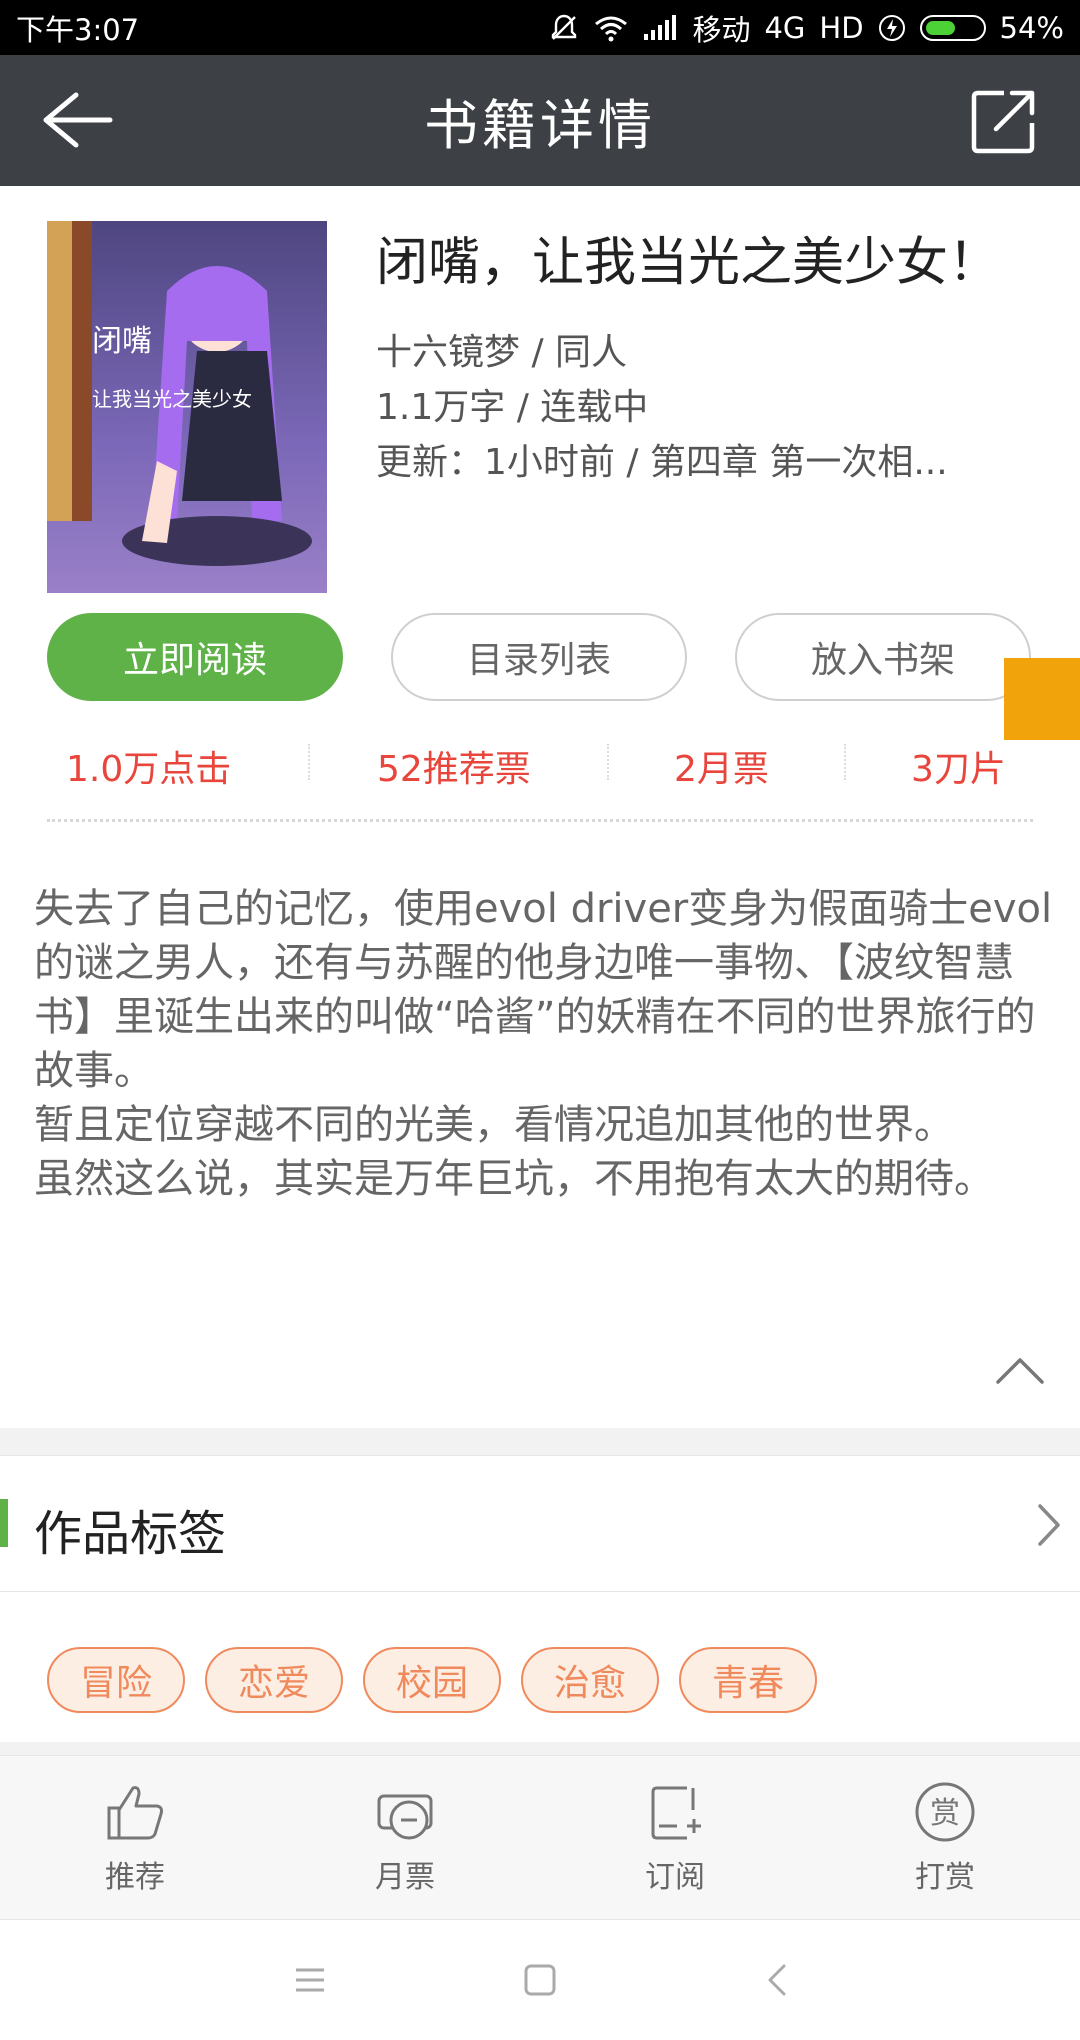 The width and height of the screenshot is (1080, 2040). What do you see at coordinates (405, 1817) in the screenshot?
I see `ticket-icon` at bounding box center [405, 1817].